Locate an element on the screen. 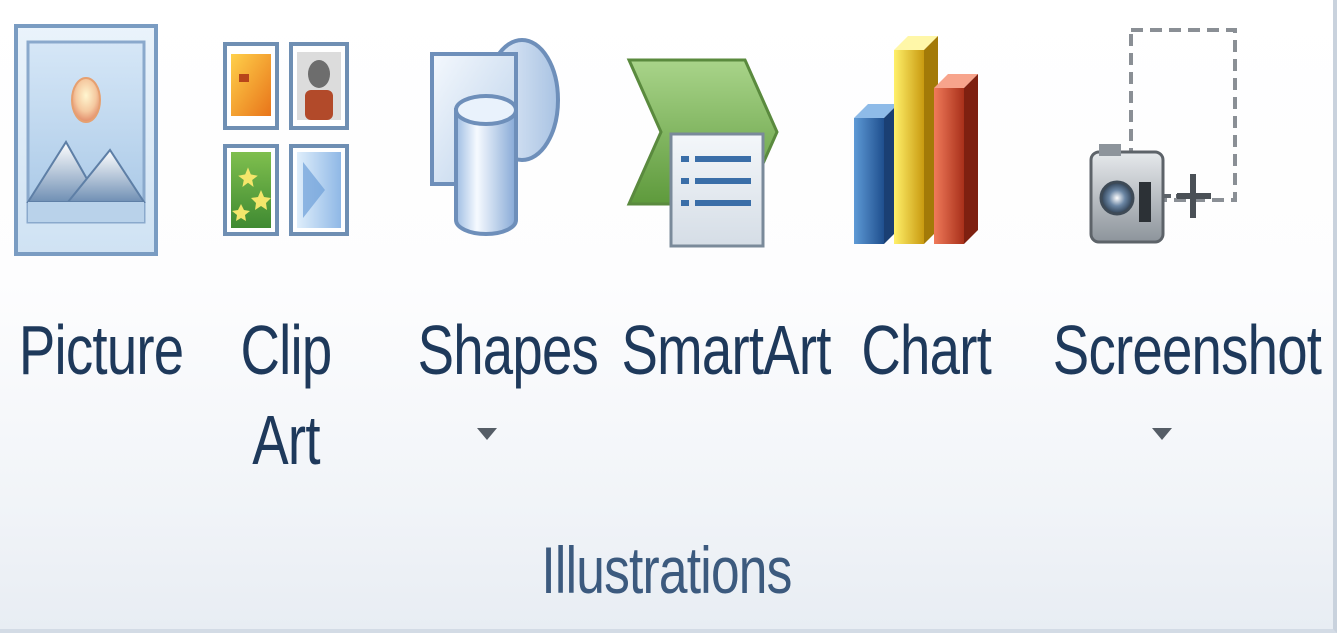  clip-art-label-line1: Clip is located at coordinates (286, 350).